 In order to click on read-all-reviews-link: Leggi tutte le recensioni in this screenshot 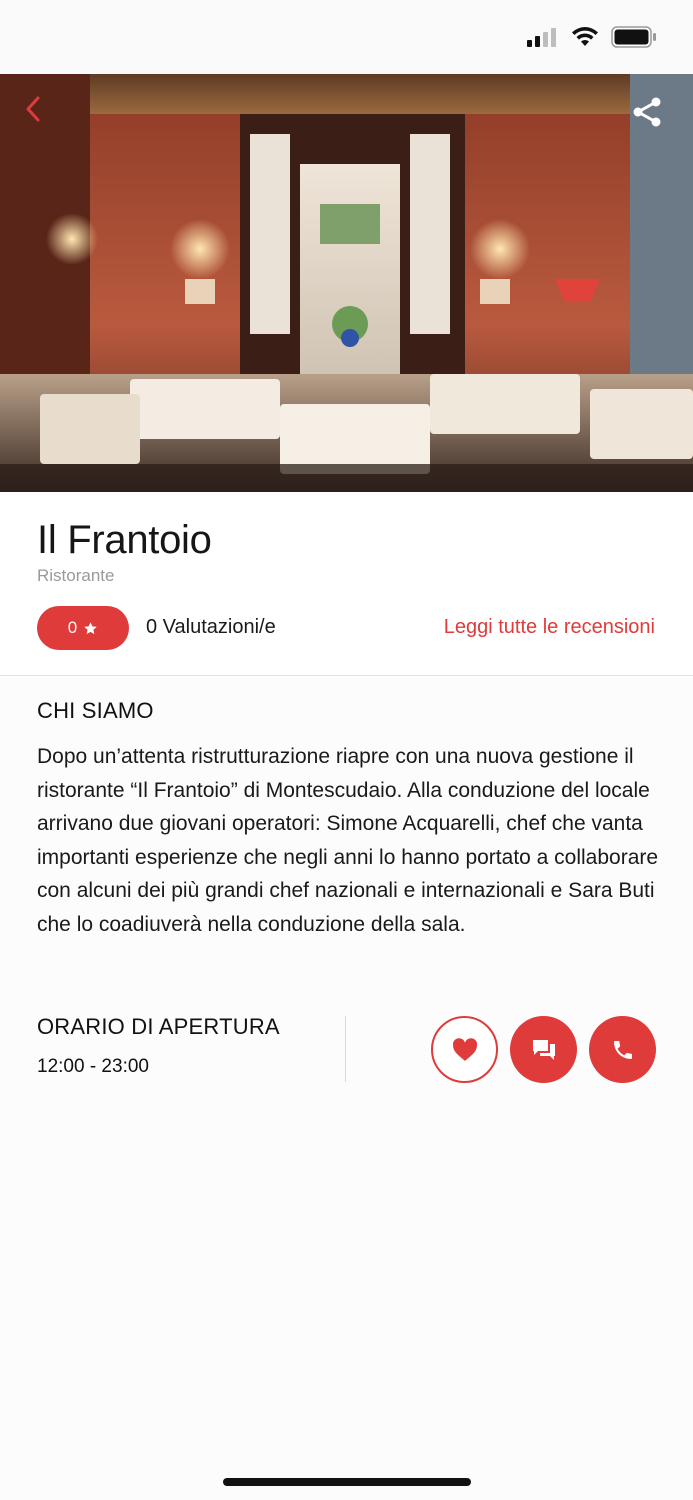, I will do `click(549, 627)`.